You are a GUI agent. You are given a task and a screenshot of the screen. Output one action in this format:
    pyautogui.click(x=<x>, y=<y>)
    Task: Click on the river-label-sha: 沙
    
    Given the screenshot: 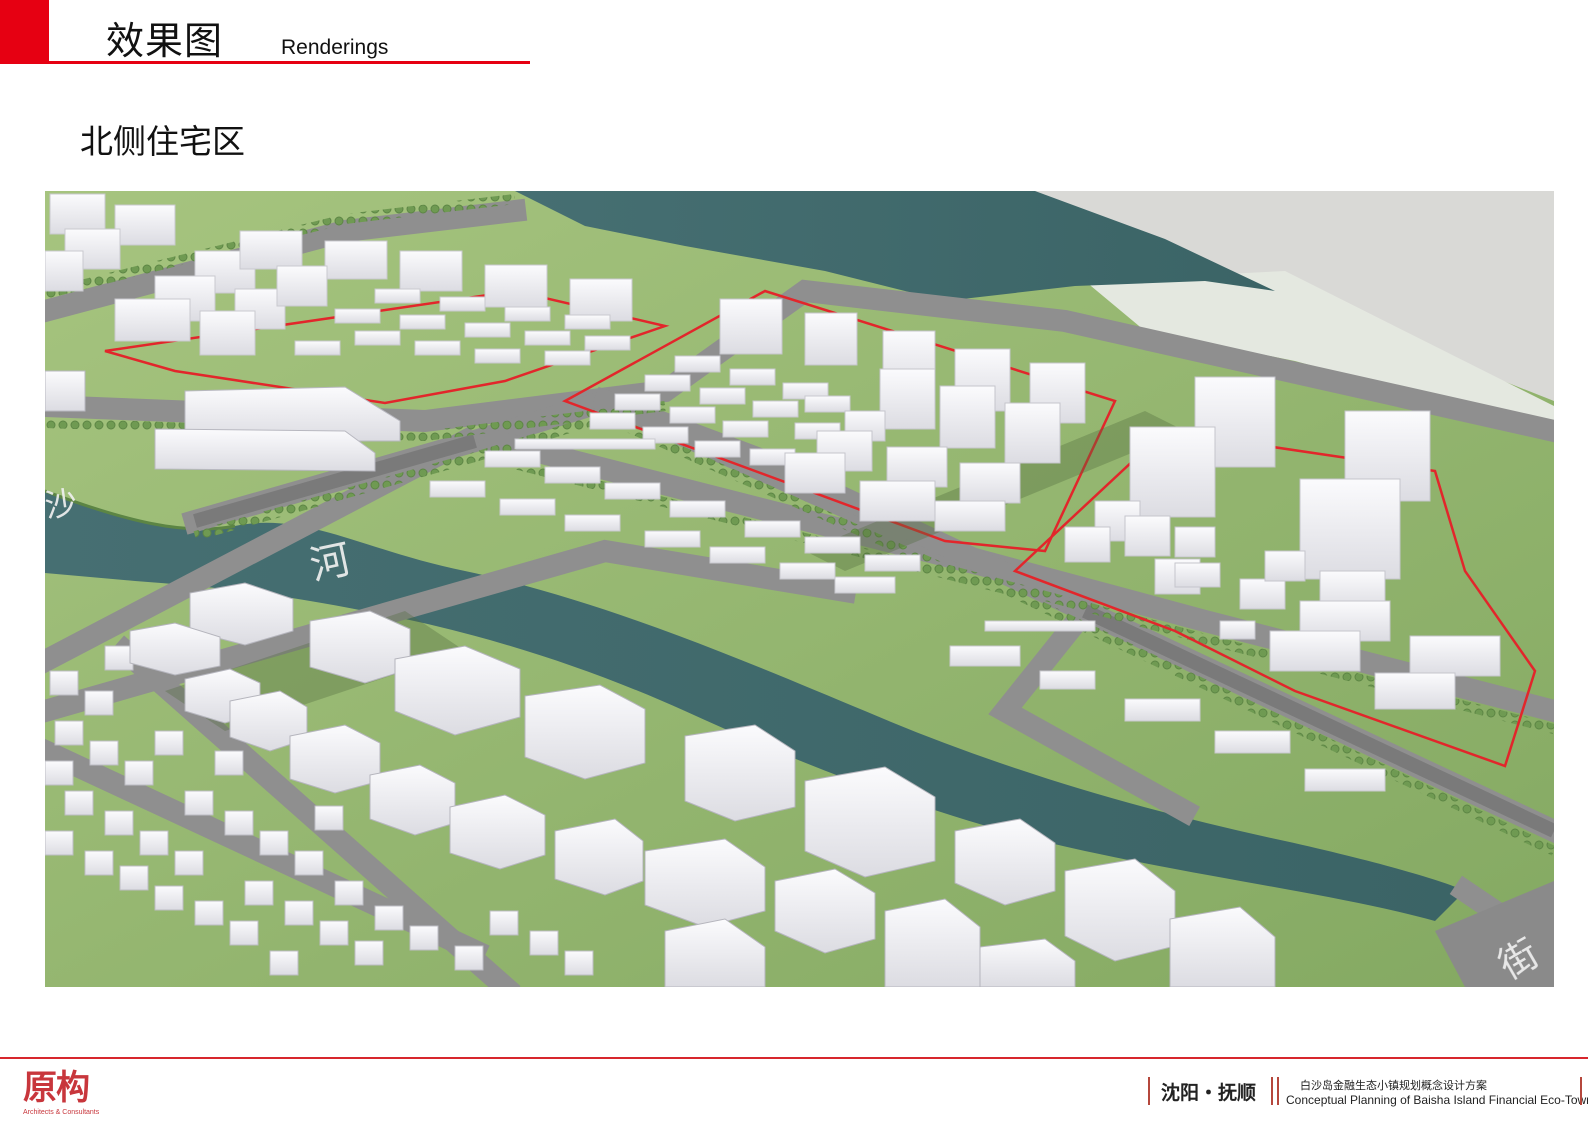 What is the action you would take?
    pyautogui.click(x=62, y=504)
    